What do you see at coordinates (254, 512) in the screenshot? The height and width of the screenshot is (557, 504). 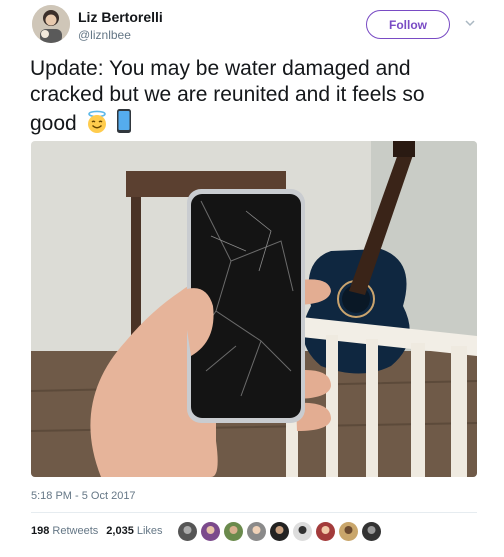 I see `divider` at bounding box center [254, 512].